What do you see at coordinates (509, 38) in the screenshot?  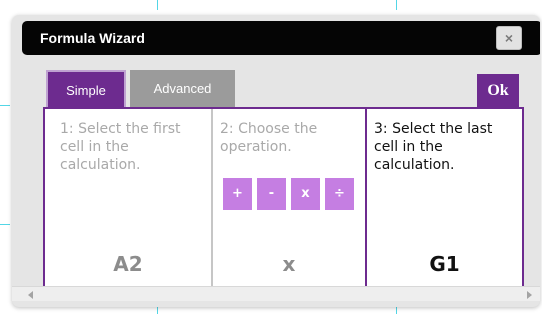 I see `close-button: ×` at bounding box center [509, 38].